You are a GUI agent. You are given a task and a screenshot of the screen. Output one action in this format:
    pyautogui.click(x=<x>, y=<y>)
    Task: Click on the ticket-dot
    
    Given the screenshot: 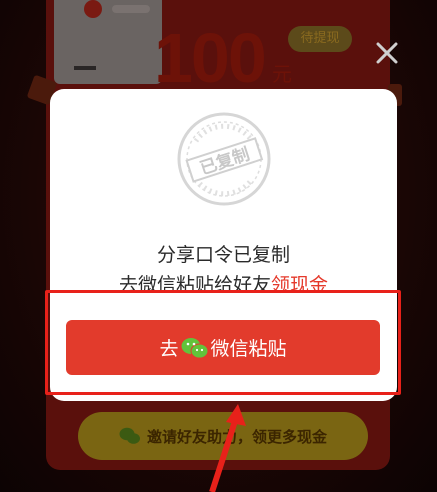 What is the action you would take?
    pyautogui.click(x=93, y=9)
    